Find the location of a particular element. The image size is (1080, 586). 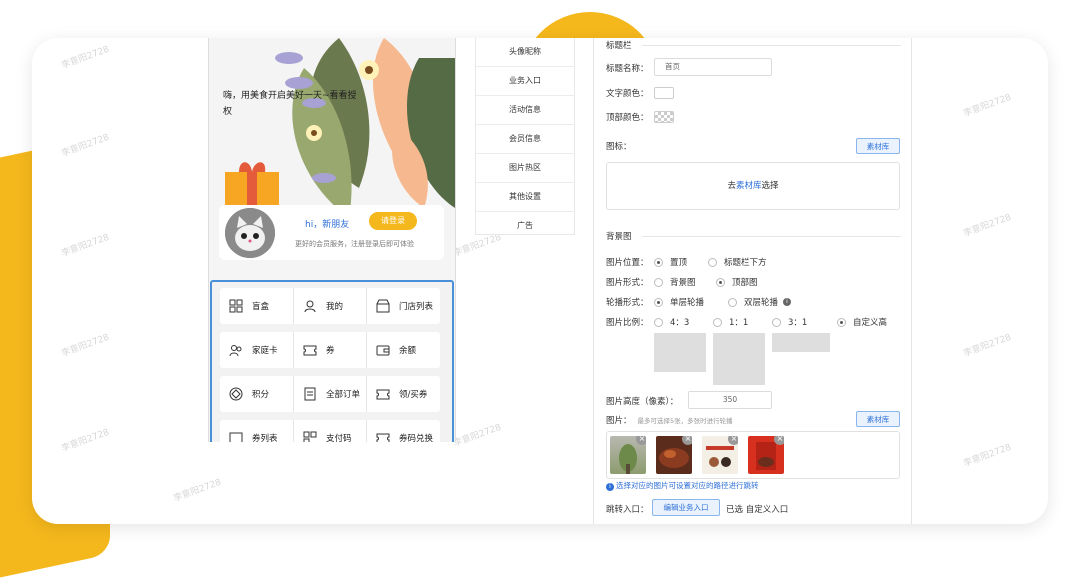

list-icon is located at coordinates (236, 436).